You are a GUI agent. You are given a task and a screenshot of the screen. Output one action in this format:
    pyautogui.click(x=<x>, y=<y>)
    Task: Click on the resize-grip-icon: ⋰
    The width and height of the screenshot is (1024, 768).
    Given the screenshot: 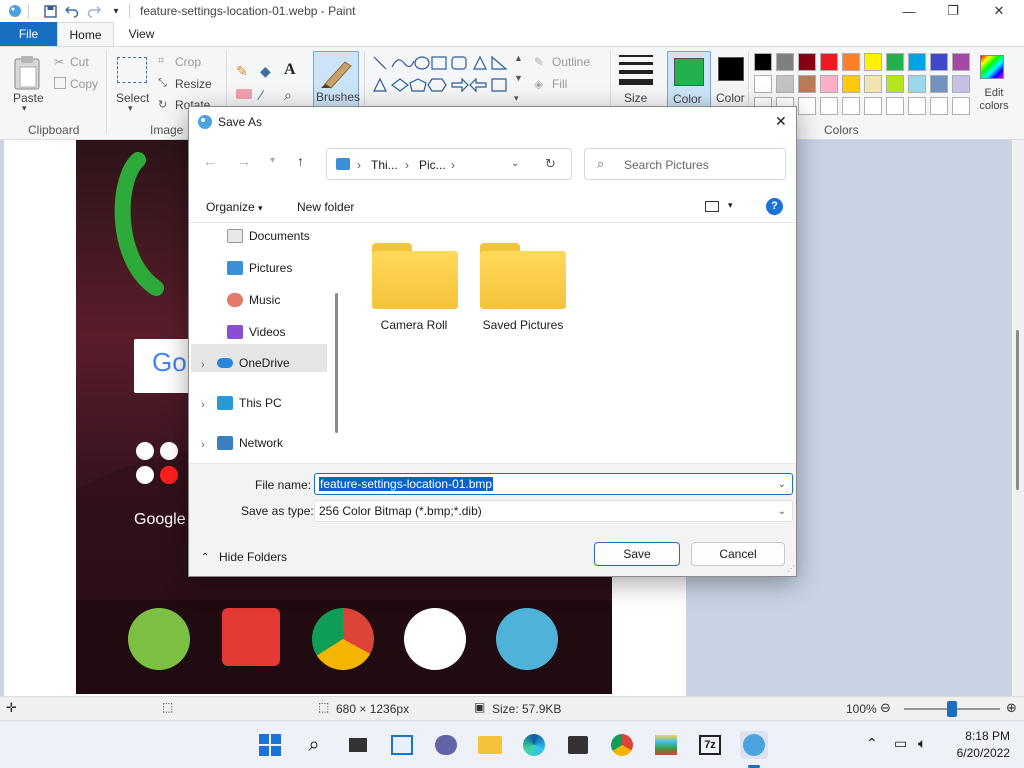 What is the action you would take?
    pyautogui.click(x=791, y=568)
    